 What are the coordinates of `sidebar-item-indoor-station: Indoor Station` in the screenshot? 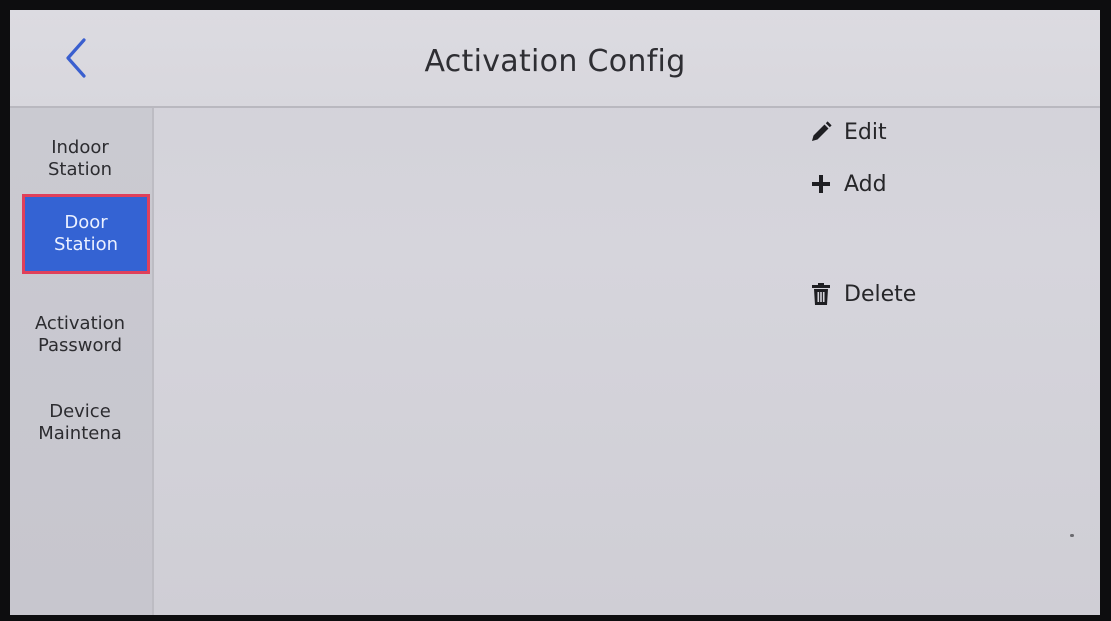 It's located at (80, 159).